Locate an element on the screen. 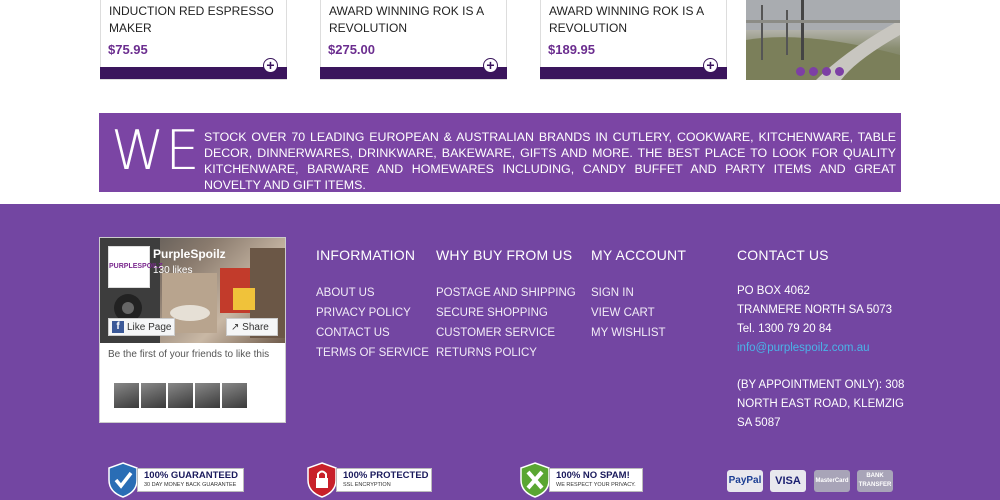 This screenshot has width=1000, height=500. facebook-page-logo: PURPLESPOILZ is located at coordinates (135, 267).